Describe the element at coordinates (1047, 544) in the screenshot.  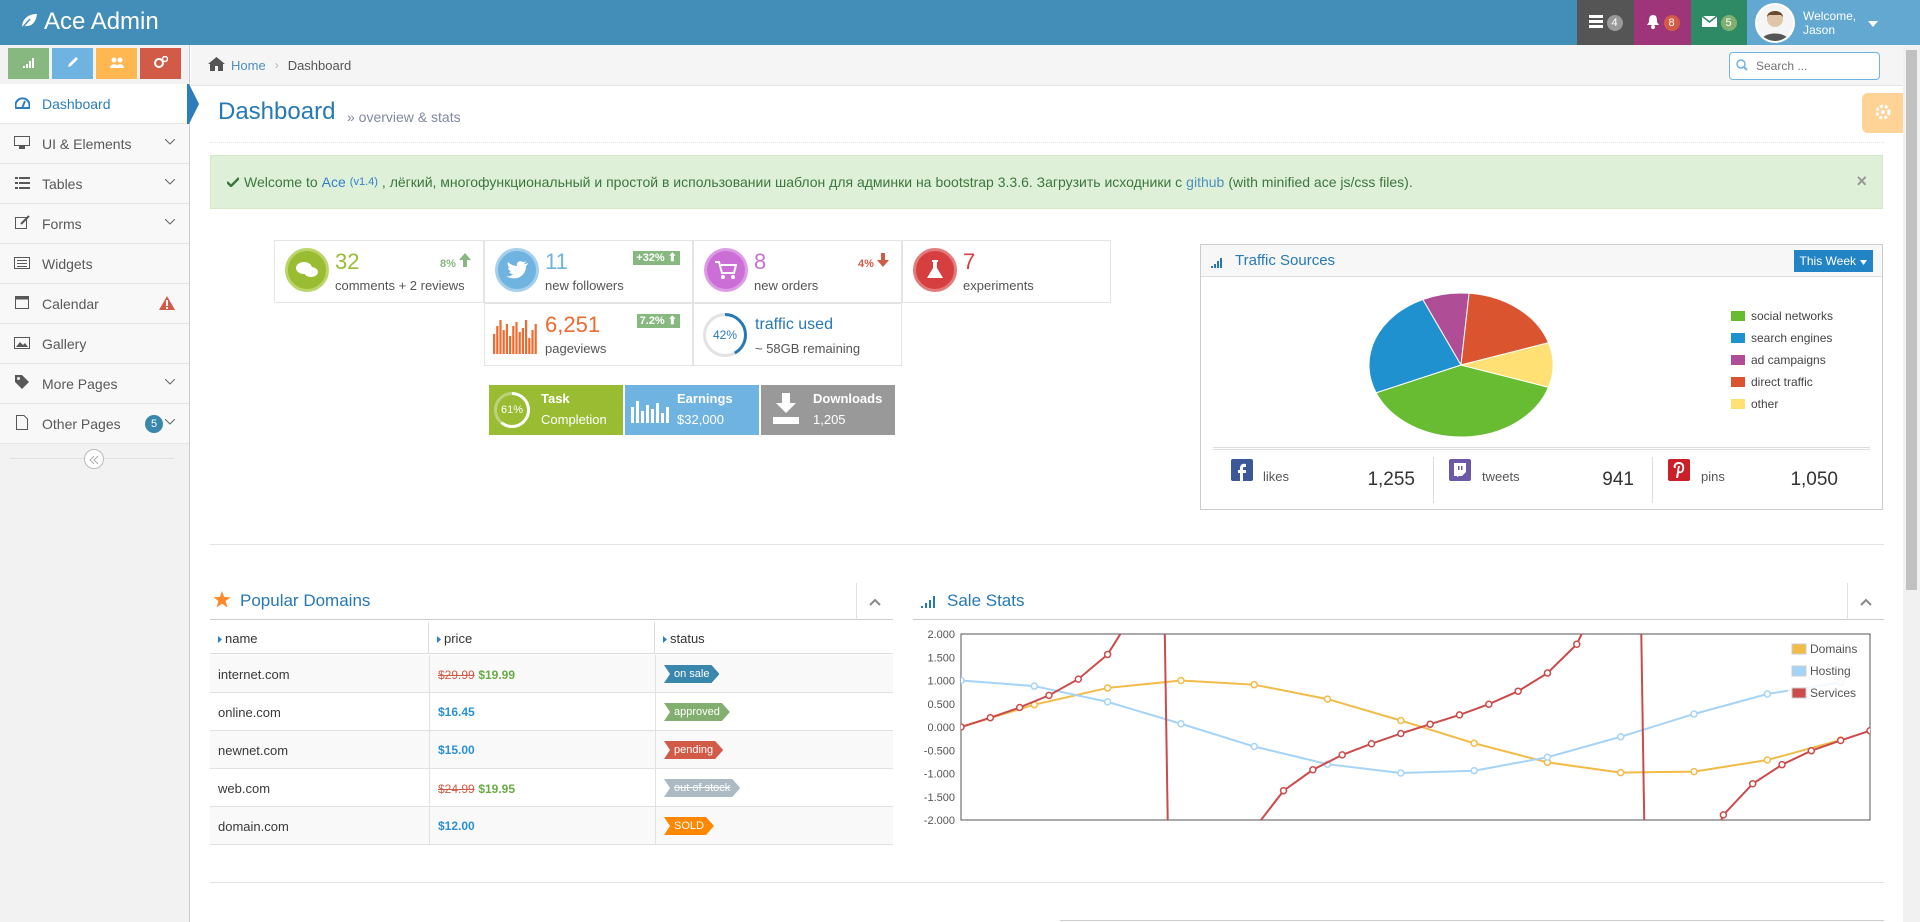
I see `section-divider` at that location.